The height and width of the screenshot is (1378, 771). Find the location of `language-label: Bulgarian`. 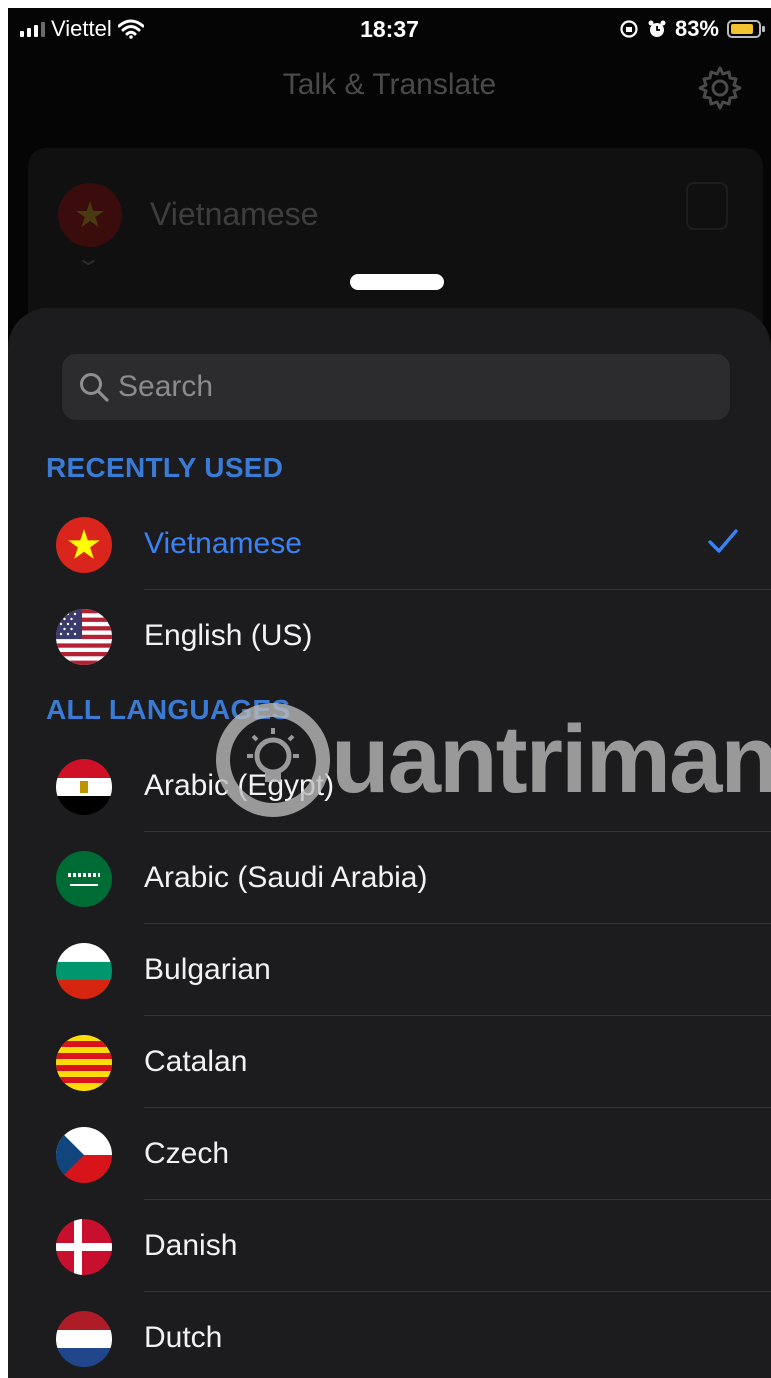

language-label: Bulgarian is located at coordinates (207, 969).